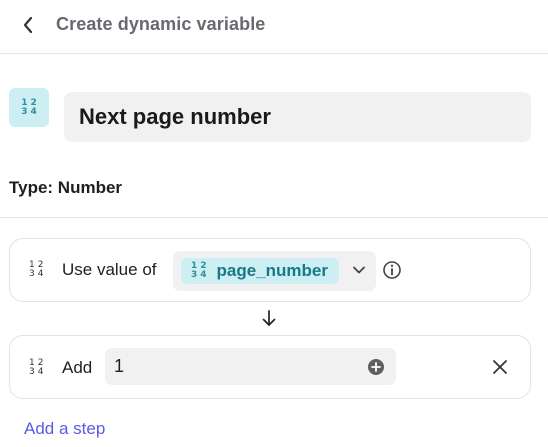 The image size is (548, 447). Describe the element at coordinates (109, 269) in the screenshot. I see `step-label: Use value of` at that location.